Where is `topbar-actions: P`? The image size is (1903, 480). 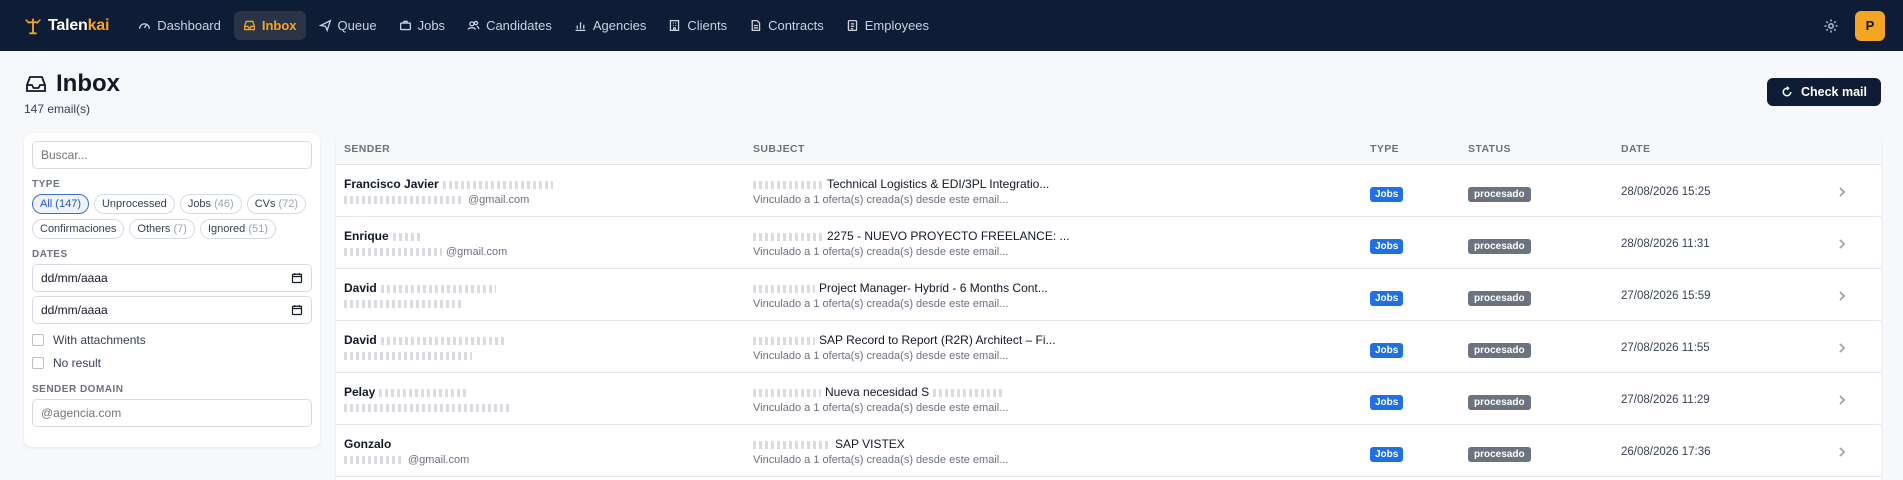
topbar-actions: P is located at coordinates (1854, 25).